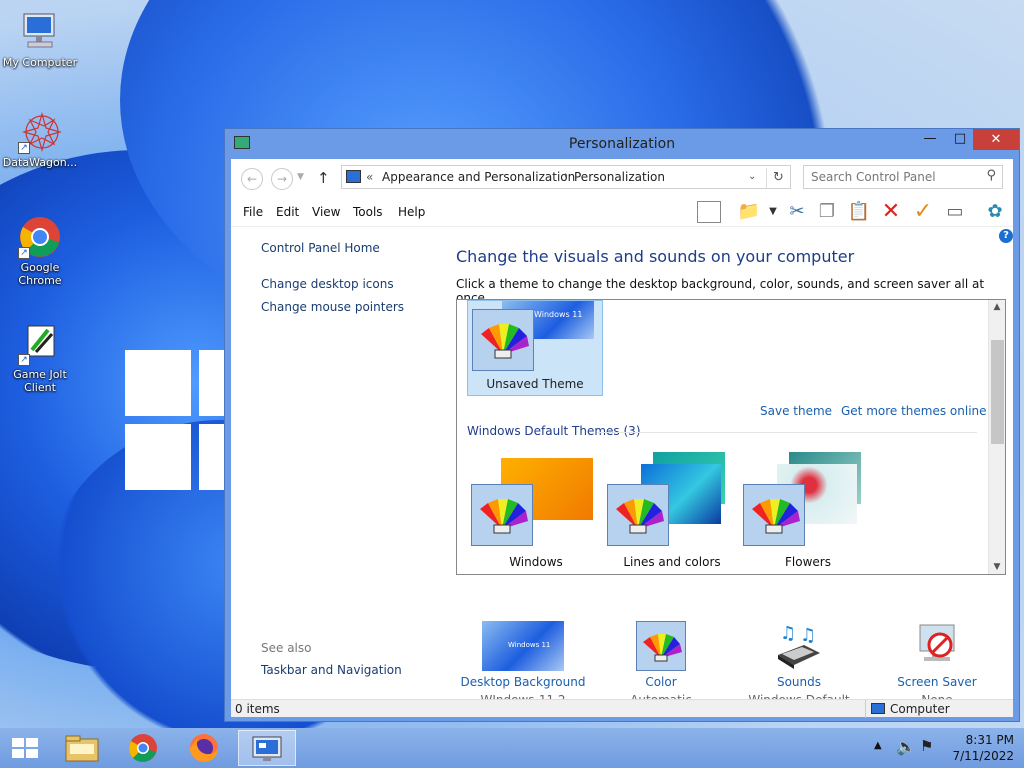  Describe the element at coordinates (523, 646) in the screenshot. I see `desktop-background-thumbnail: Windows 11` at that location.